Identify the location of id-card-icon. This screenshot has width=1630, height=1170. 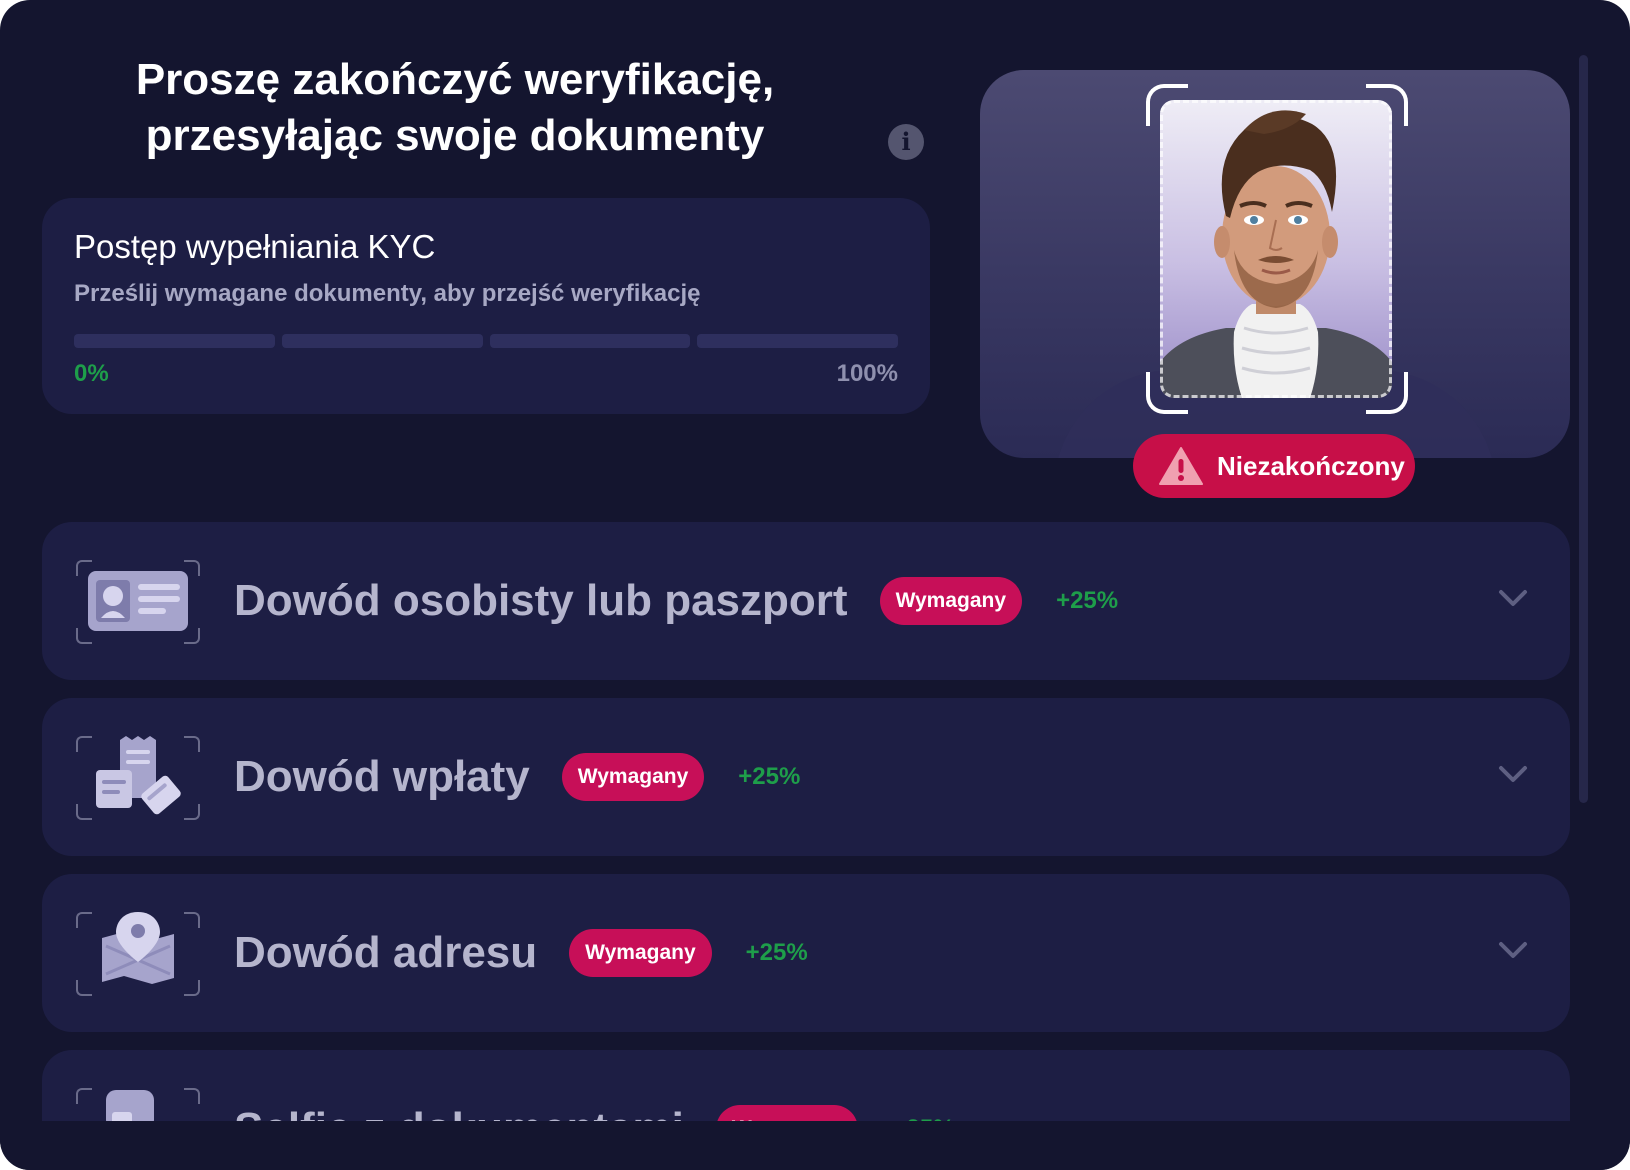
(138, 602).